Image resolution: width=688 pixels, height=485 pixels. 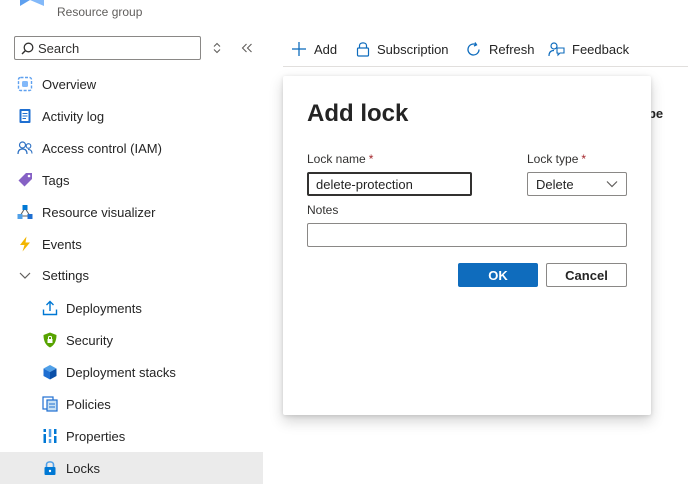 I want to click on sidebar-item-label: Events, so click(x=62, y=244).